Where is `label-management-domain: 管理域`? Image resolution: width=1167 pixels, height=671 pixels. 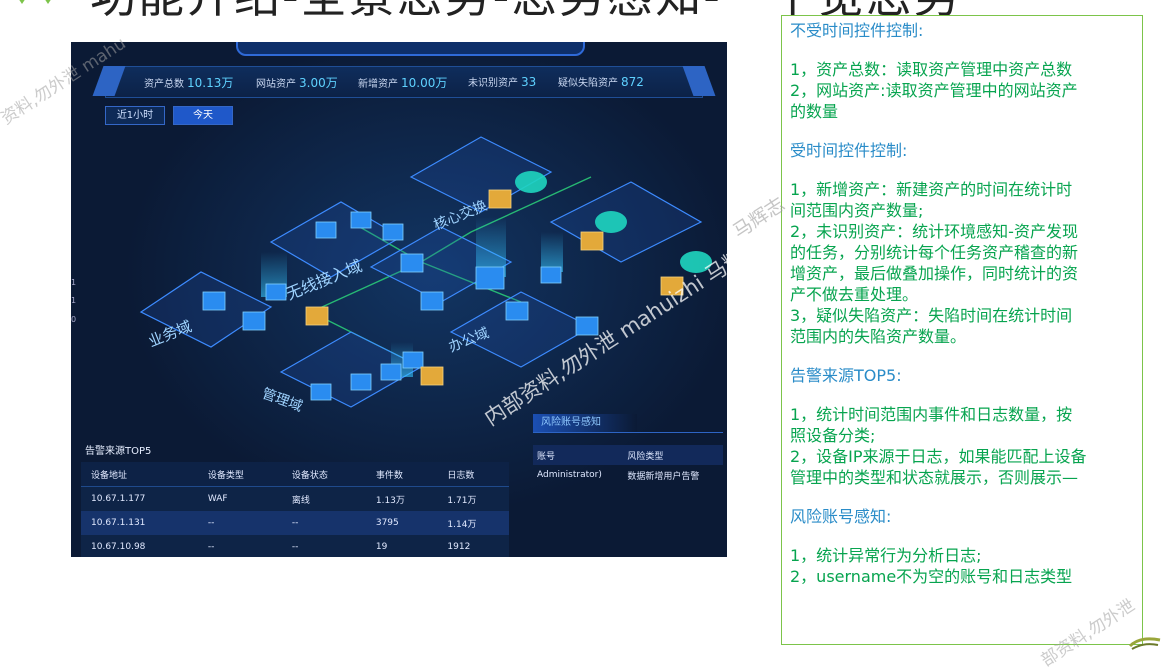
label-management-domain: 管理域 is located at coordinates (282, 399).